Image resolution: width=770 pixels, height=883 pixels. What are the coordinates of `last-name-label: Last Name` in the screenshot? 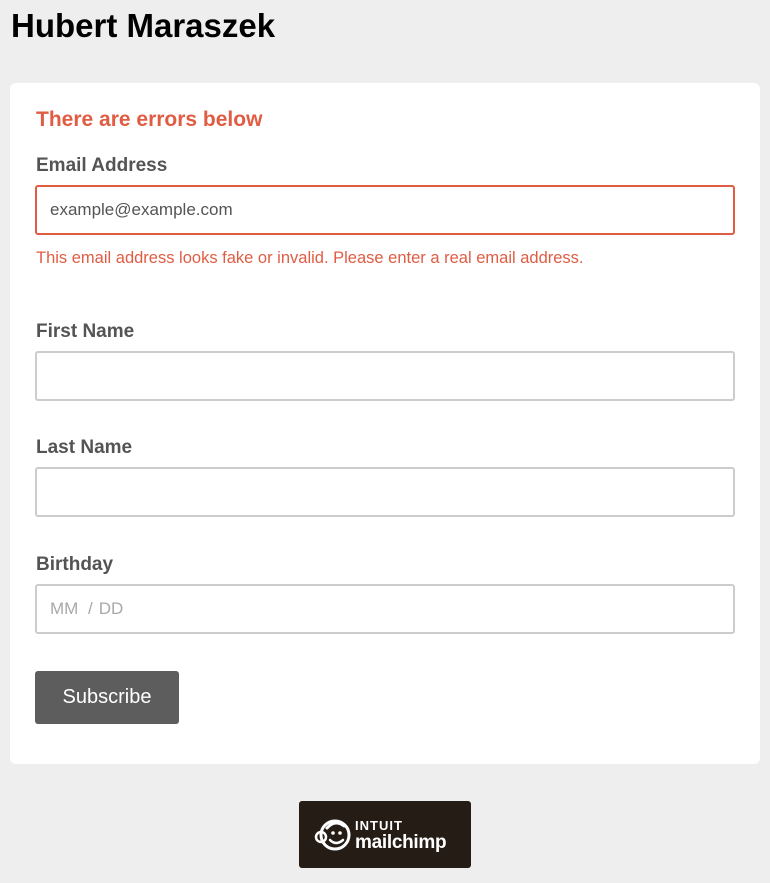 It's located at (84, 447).